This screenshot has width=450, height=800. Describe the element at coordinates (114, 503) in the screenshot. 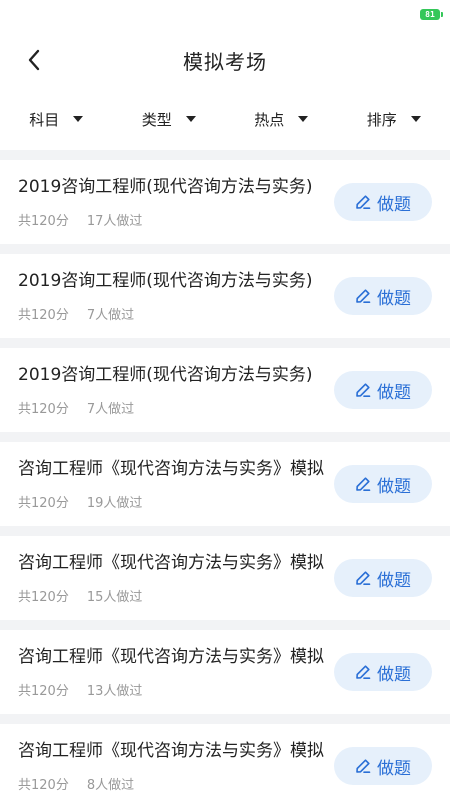

I see `exam-attempt-count: 19人做过` at that location.